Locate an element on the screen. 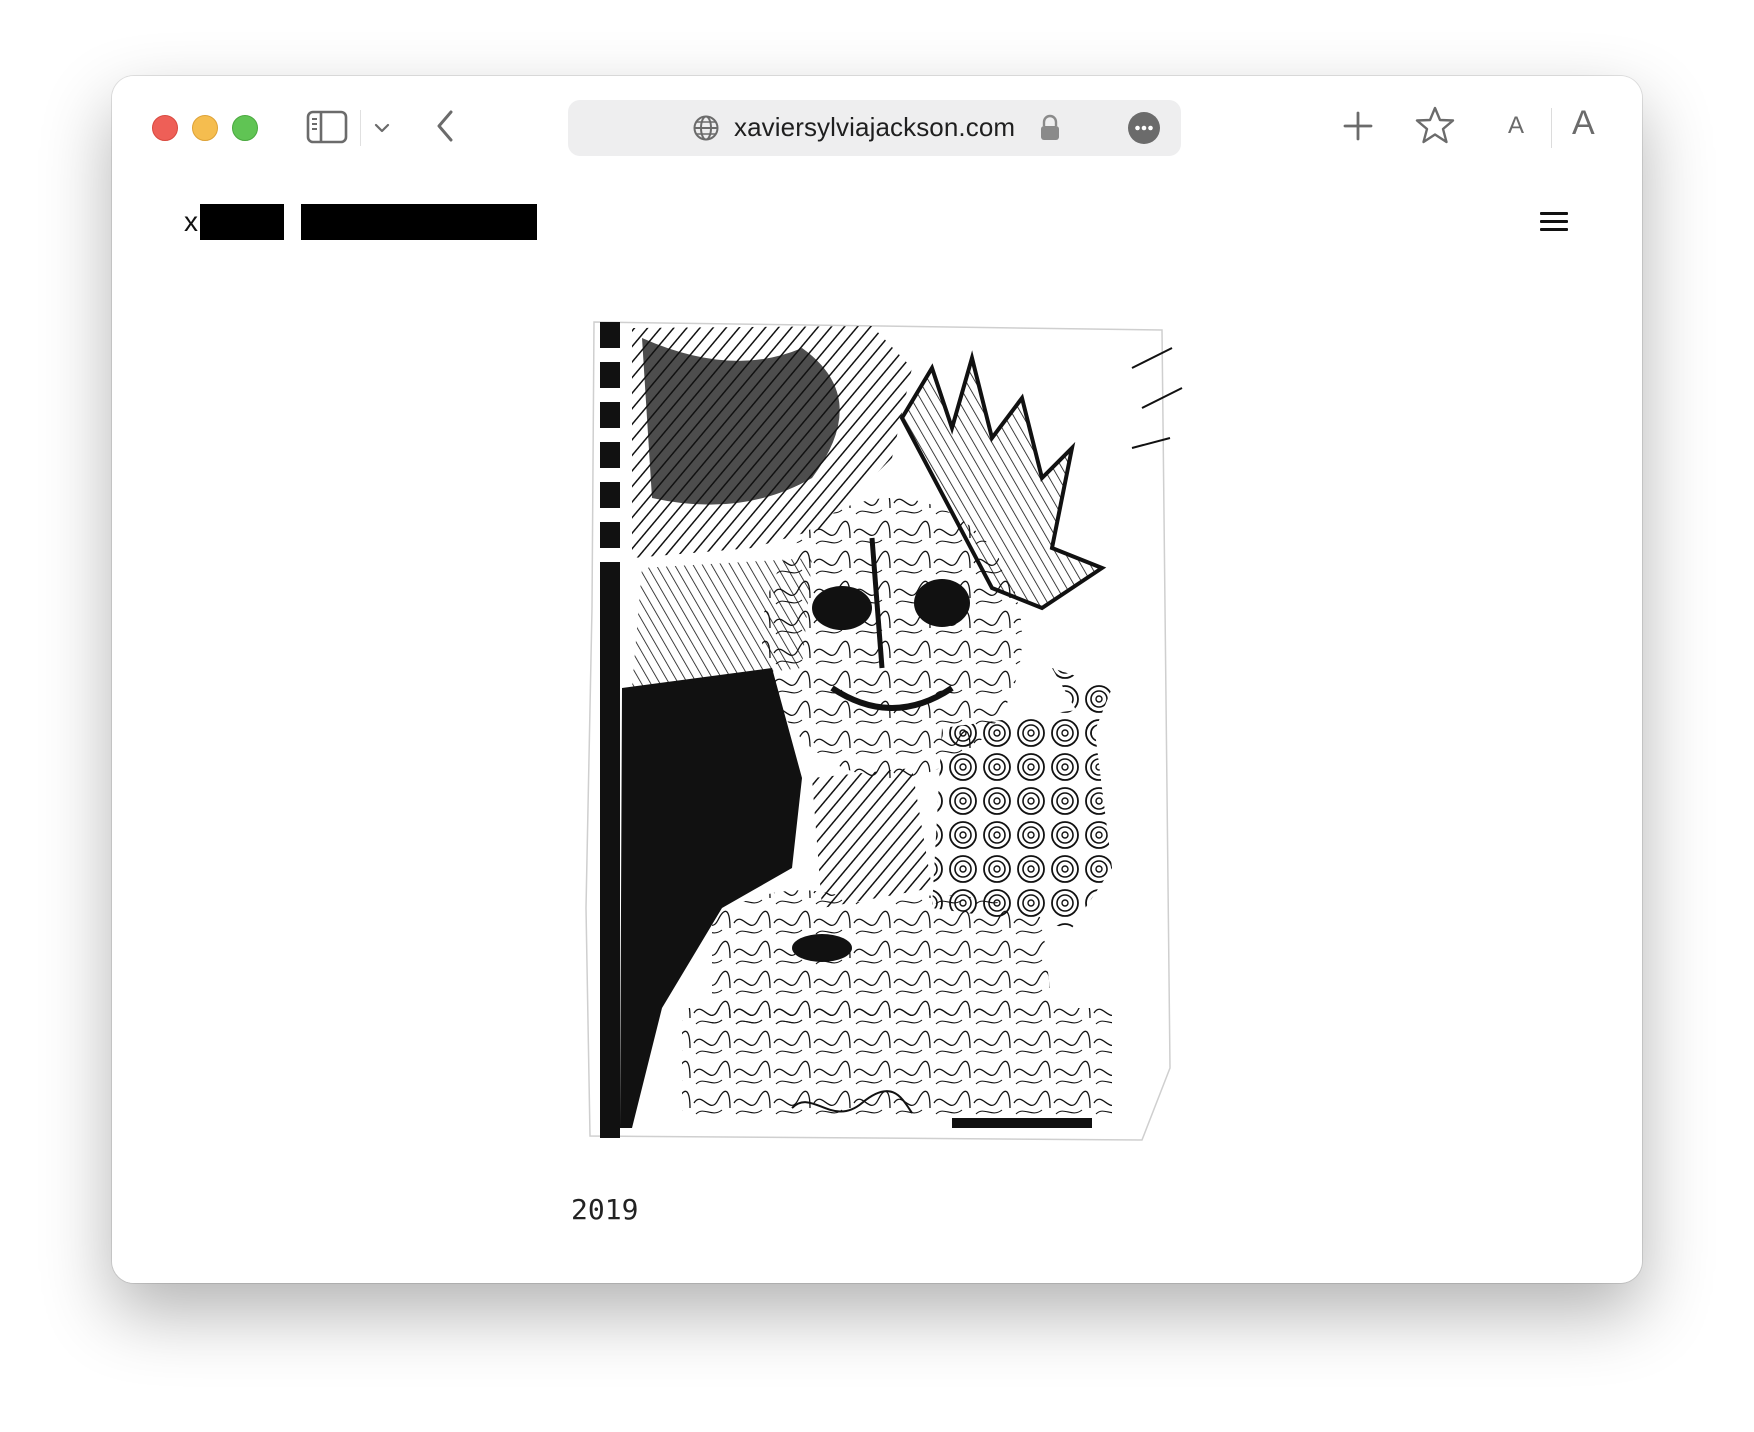 The image size is (1754, 1432). decrease-font-button: A is located at coordinates (1516, 126).